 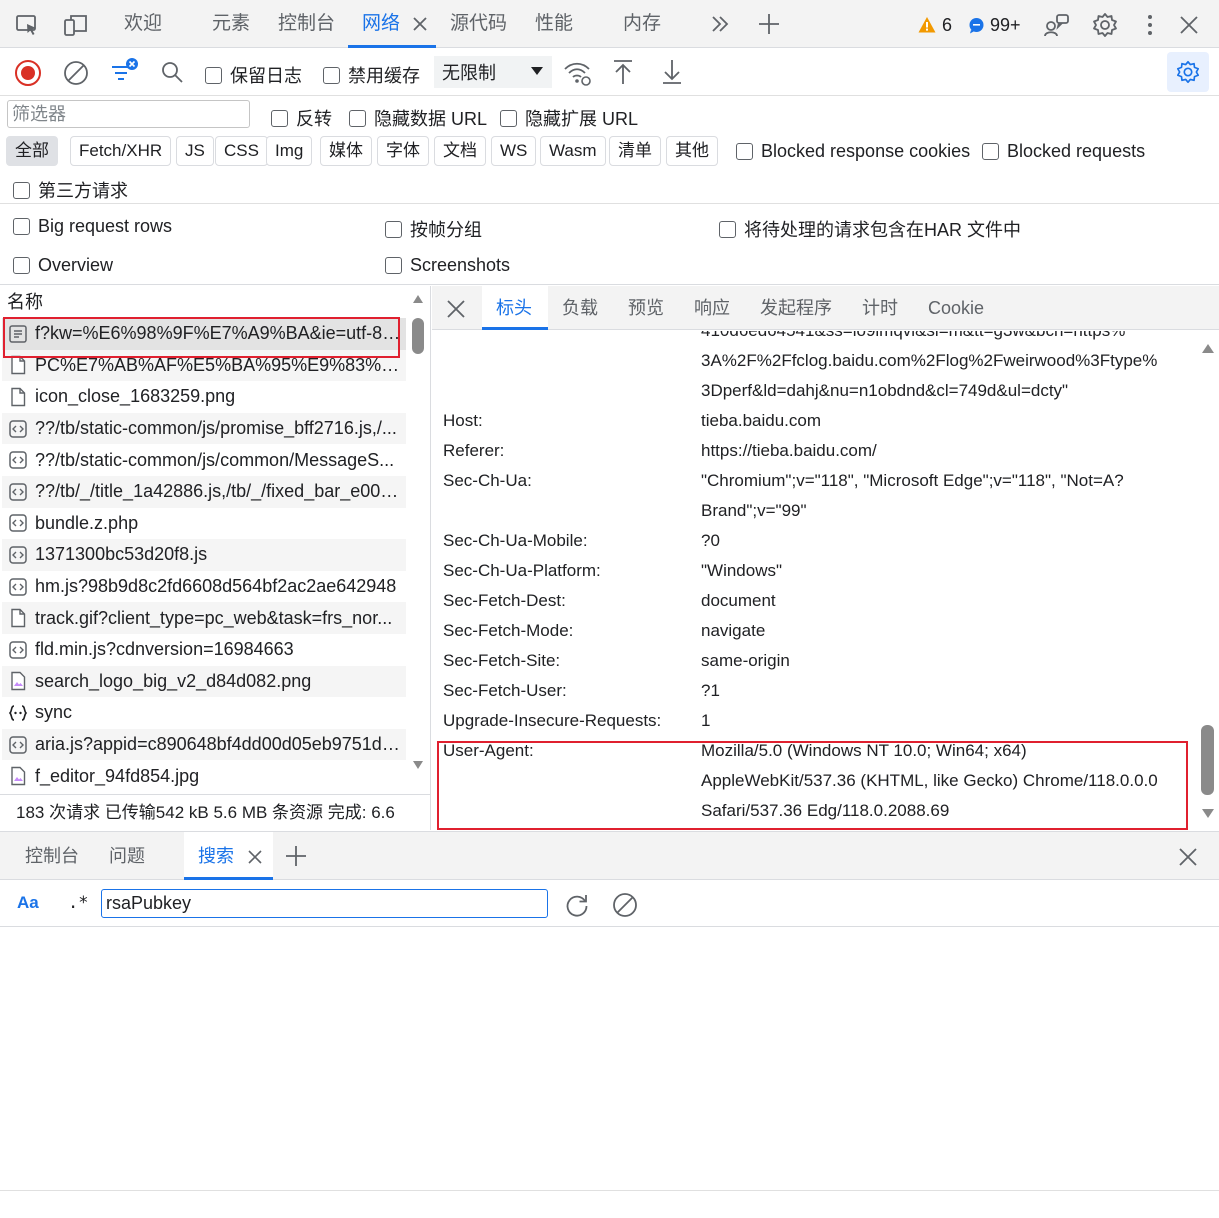 I want to click on tab-cookies: Cookie, so click(x=956, y=308).